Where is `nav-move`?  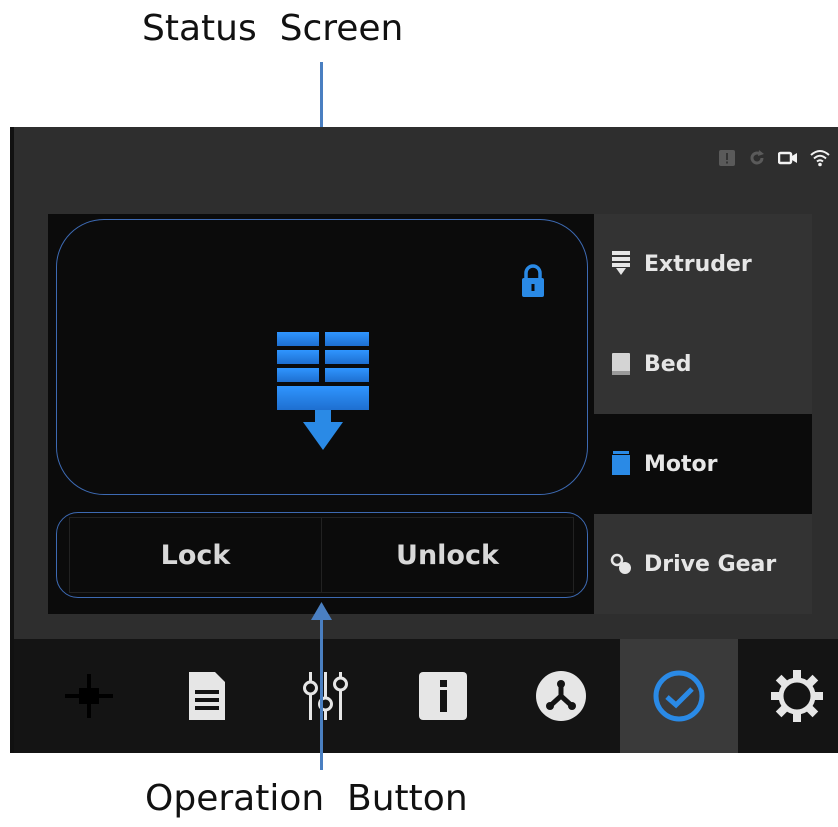
nav-move is located at coordinates (89, 696).